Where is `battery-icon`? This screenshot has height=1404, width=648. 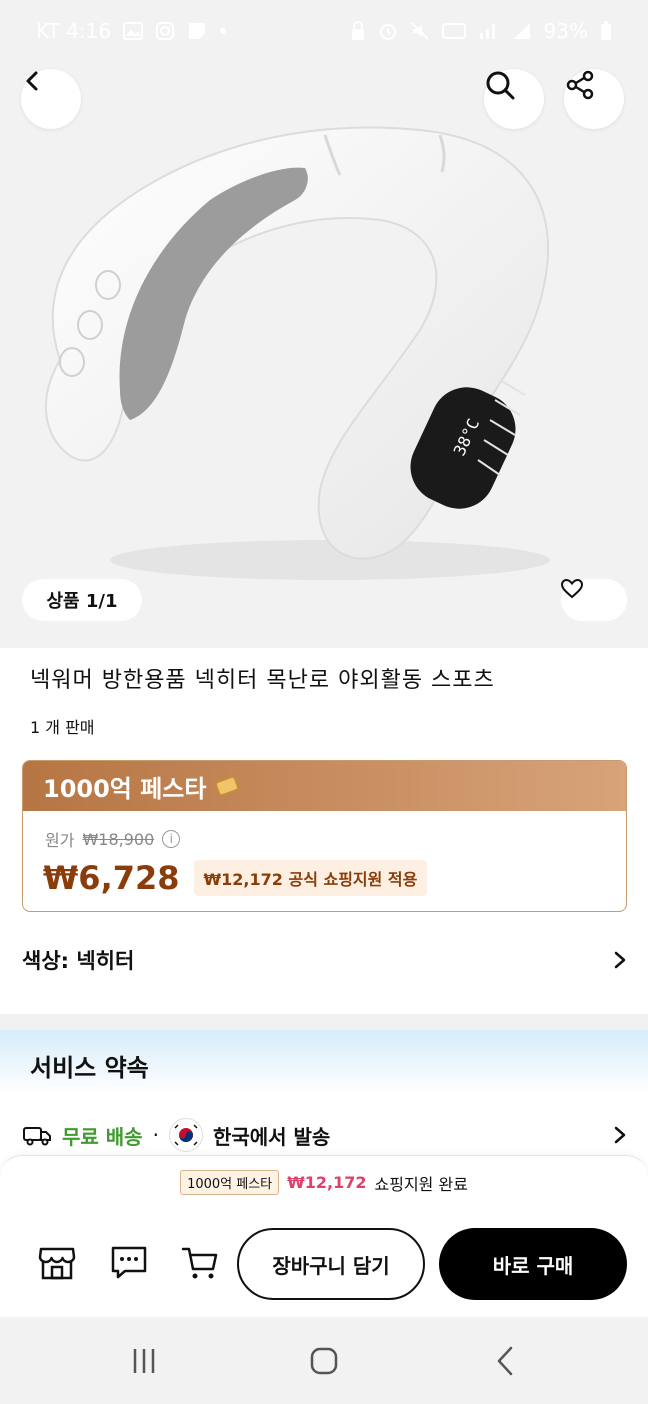 battery-icon is located at coordinates (606, 30).